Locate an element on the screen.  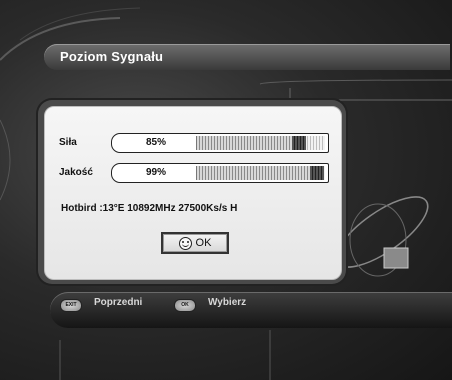
quality-meter: Jakość 99% is located at coordinates (196, 173).